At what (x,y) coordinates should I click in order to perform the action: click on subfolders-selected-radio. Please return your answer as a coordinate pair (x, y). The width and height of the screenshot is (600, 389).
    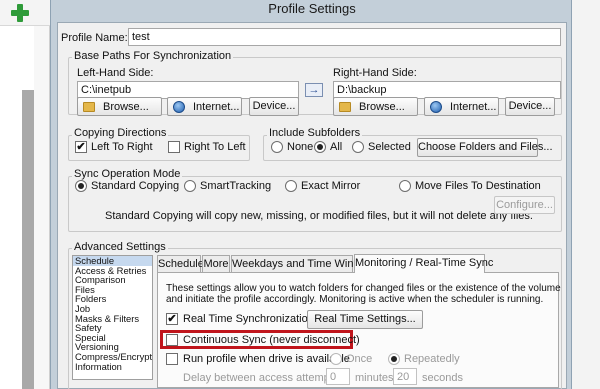
    Looking at the image, I should click on (358, 147).